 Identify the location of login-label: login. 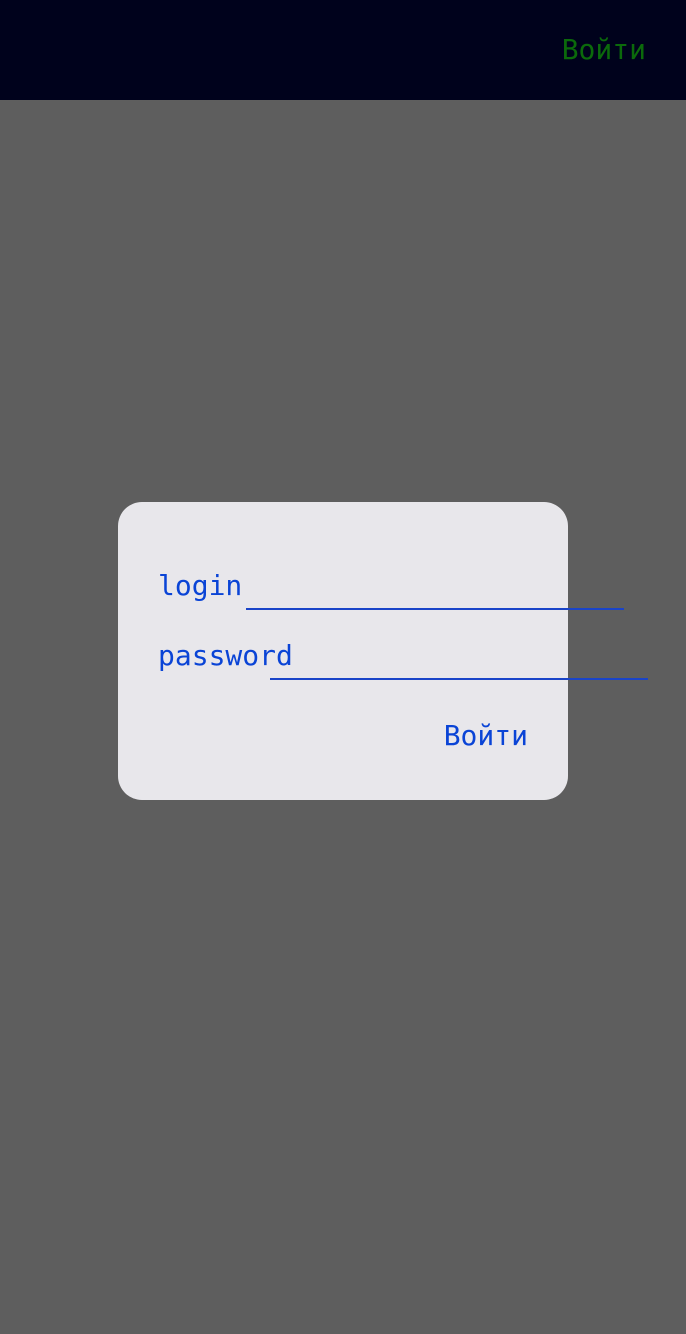
(200, 585).